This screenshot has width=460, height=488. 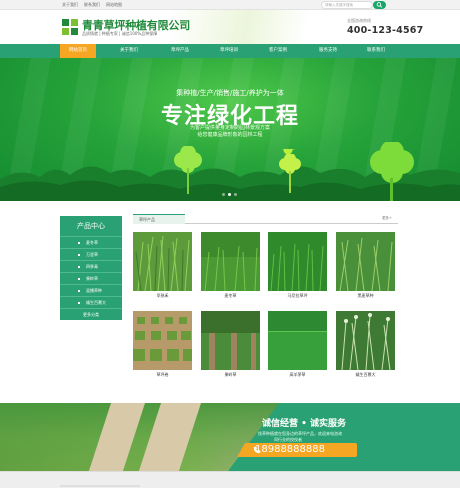 What do you see at coordinates (347, 5) in the screenshot?
I see `search-input: 请输入关键字搜索` at bounding box center [347, 5].